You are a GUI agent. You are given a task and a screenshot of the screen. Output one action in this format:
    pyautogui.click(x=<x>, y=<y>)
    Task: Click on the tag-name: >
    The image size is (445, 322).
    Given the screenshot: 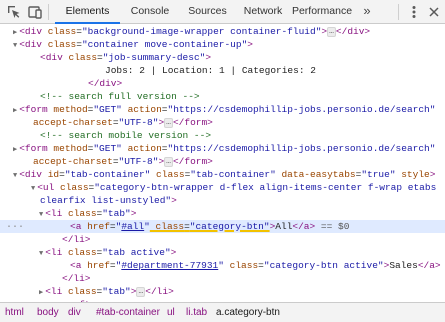 What is the action you would take?
    pyautogui.click(x=133, y=213)
    